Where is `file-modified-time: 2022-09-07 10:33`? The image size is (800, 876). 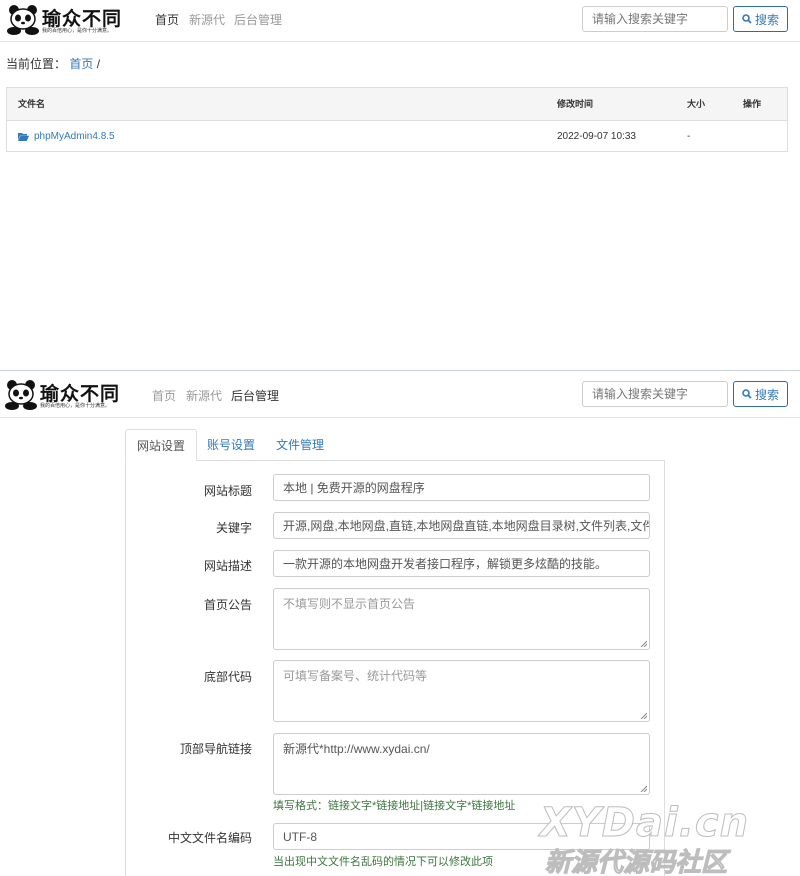 file-modified-time: 2022-09-07 10:33 is located at coordinates (596, 136).